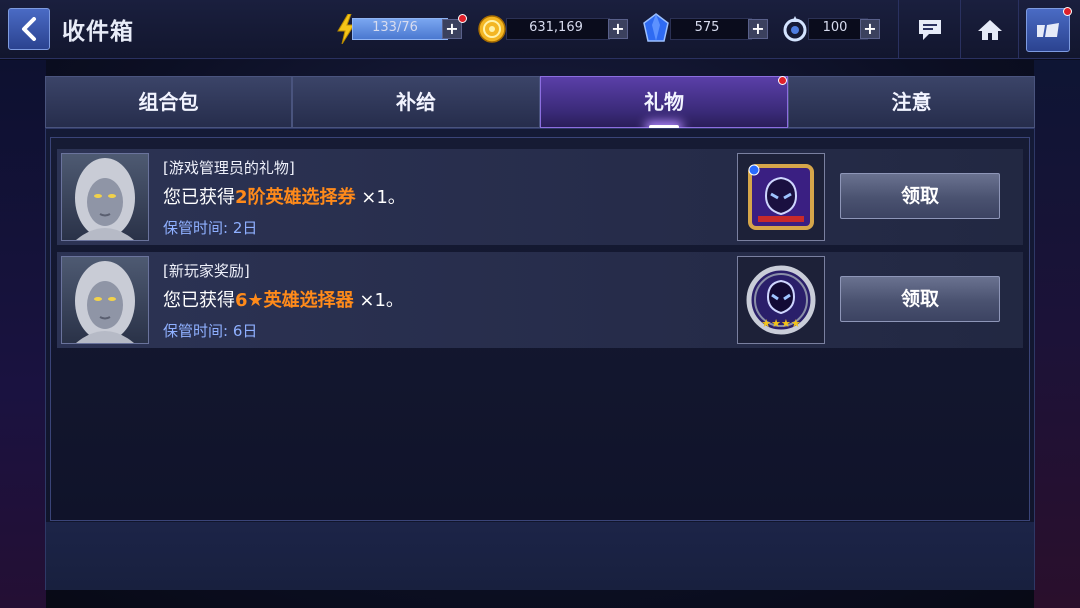 This screenshot has height=608, width=1080. I want to click on points-icon, so click(795, 29).